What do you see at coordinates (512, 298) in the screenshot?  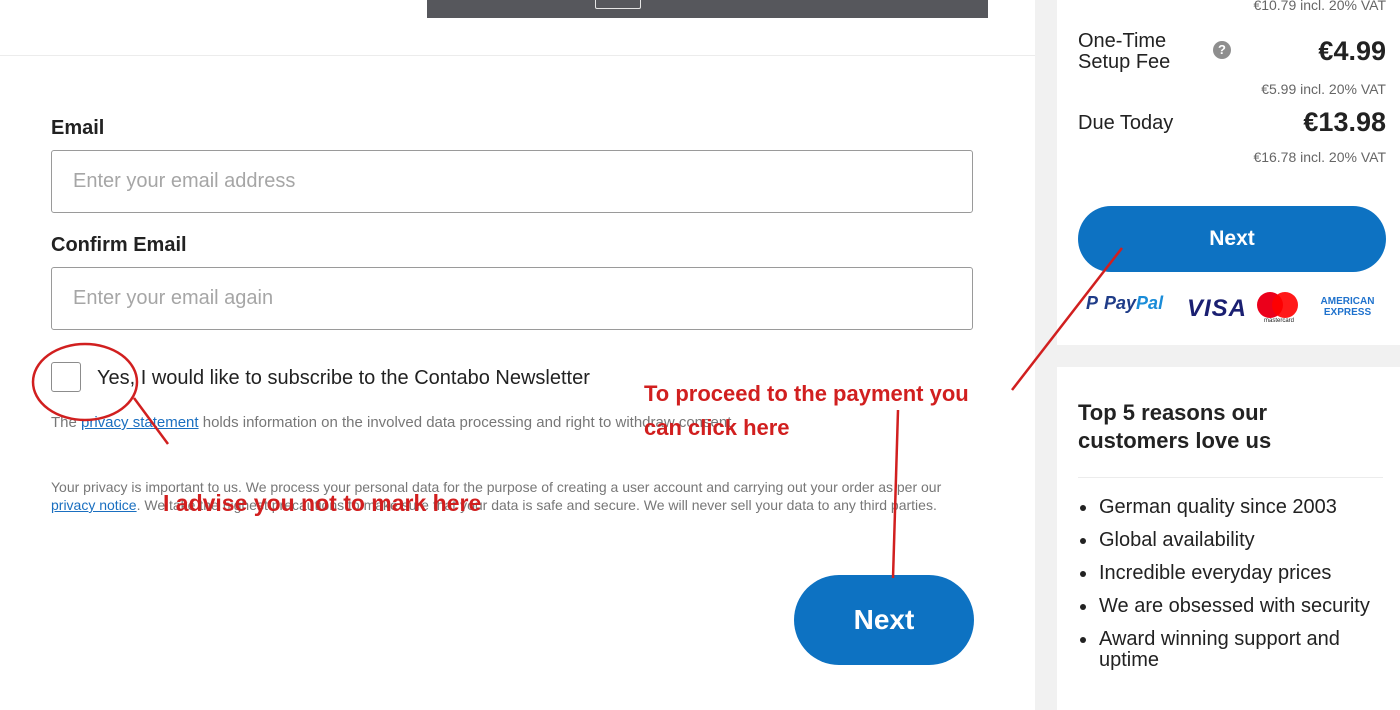 I see `confirm-email-input` at bounding box center [512, 298].